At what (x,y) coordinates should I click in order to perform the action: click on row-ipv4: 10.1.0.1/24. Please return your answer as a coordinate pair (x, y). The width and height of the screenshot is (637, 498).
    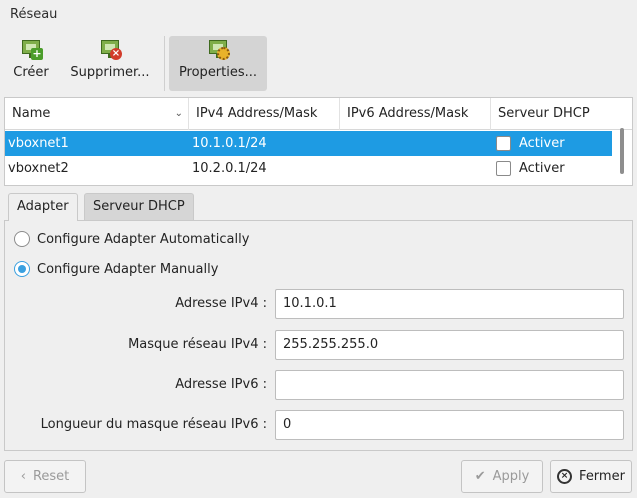
    Looking at the image, I should click on (229, 143).